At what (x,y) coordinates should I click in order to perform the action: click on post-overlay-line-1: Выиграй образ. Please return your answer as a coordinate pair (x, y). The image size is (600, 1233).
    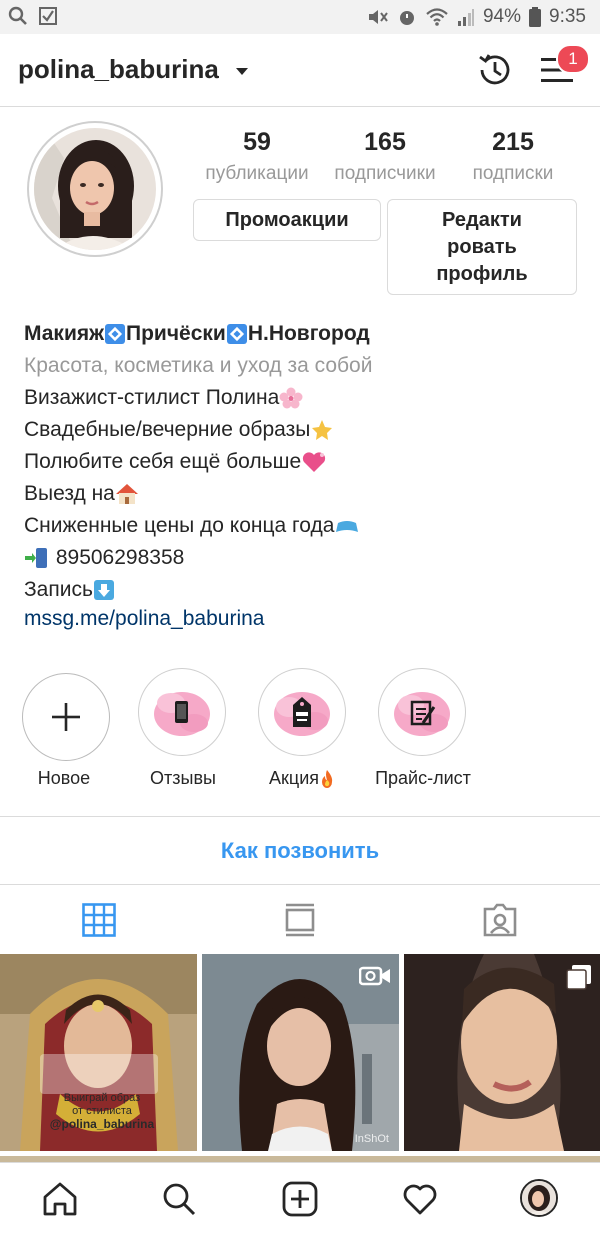
    Looking at the image, I should click on (102, 1098).